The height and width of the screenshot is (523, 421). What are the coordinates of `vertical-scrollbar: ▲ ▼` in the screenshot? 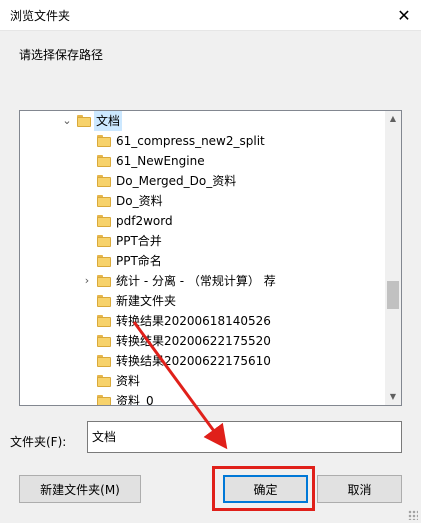 It's located at (393, 258).